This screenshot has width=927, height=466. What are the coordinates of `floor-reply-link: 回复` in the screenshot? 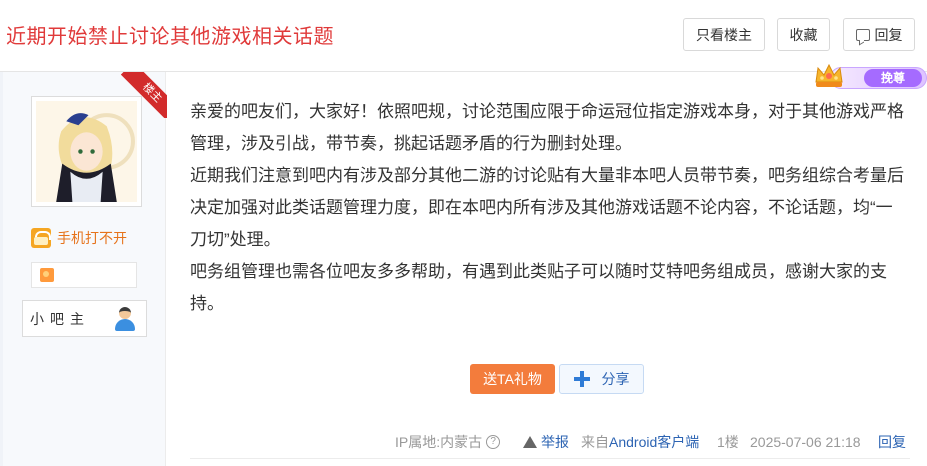 It's located at (892, 442).